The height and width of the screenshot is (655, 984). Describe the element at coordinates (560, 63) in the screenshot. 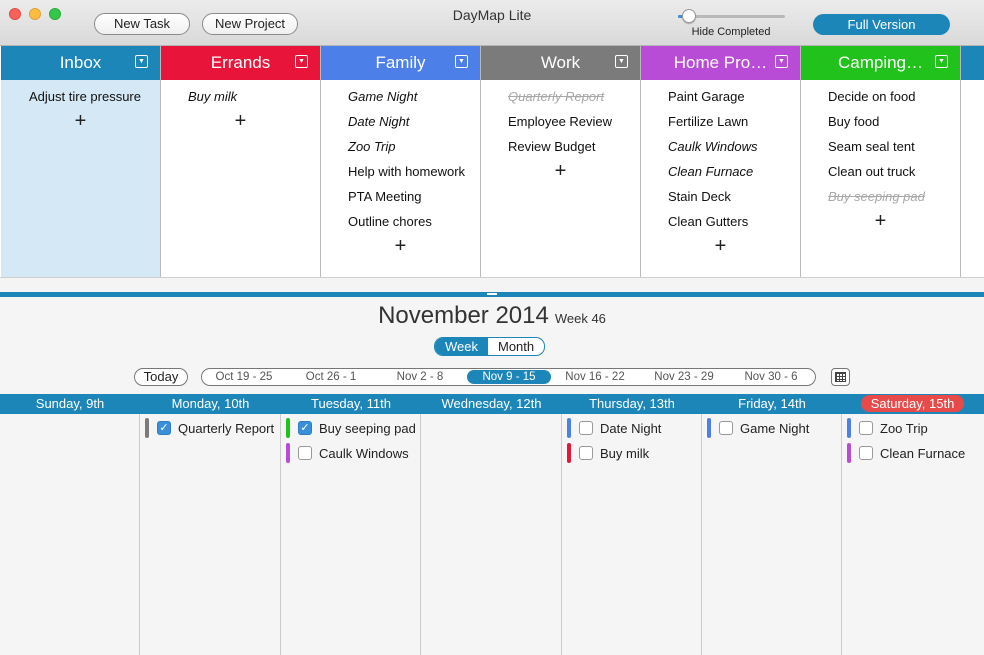

I see `project-header: Work ▼` at that location.